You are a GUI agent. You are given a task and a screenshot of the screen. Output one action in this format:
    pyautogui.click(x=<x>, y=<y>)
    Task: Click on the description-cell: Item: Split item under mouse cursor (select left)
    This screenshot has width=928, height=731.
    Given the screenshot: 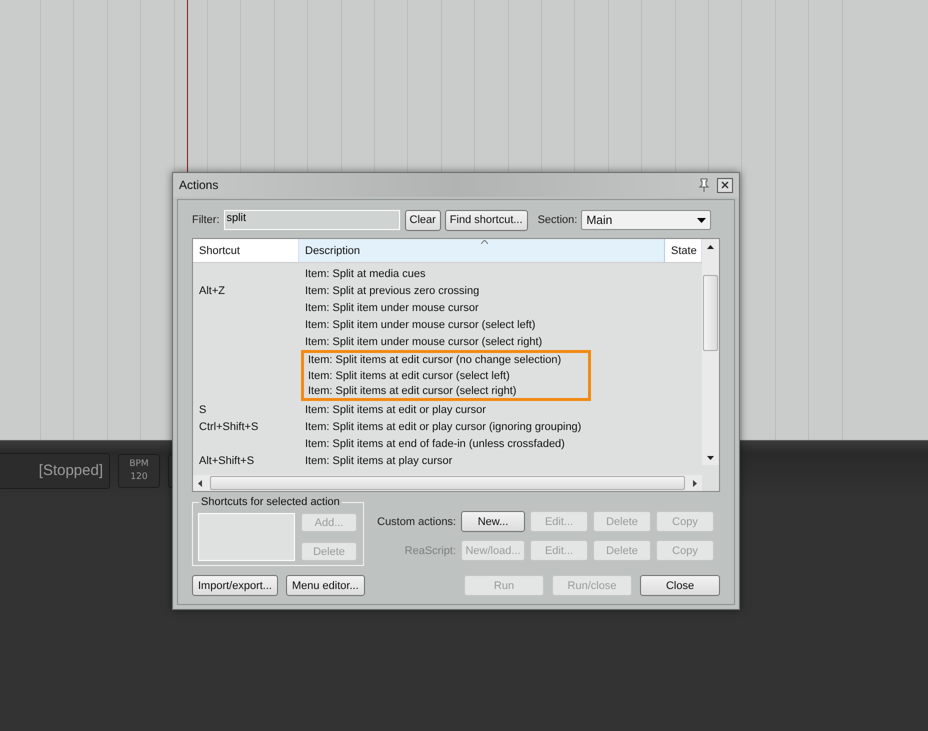 What is the action you would take?
    pyautogui.click(x=482, y=324)
    